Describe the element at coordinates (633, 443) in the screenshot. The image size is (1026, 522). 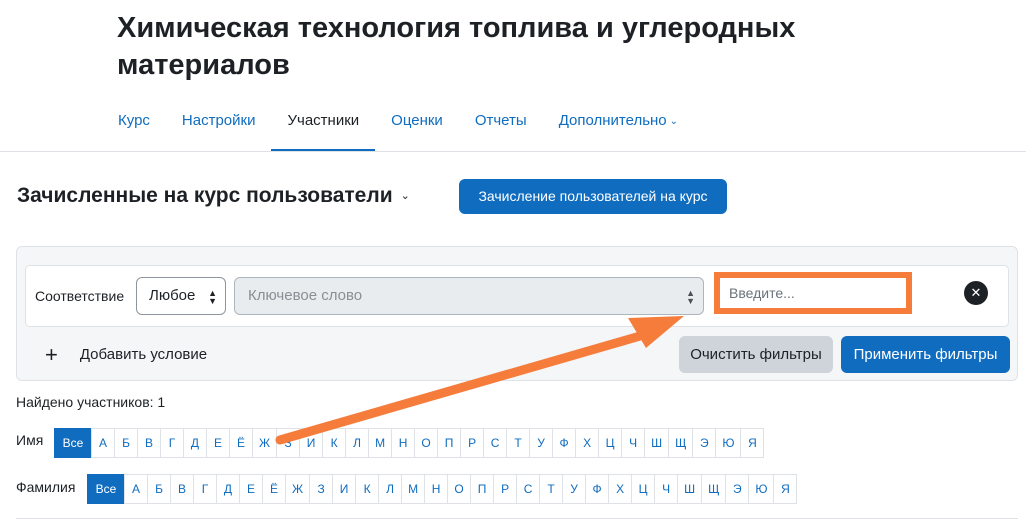
I see `first-name-initial-letter: Ч` at that location.